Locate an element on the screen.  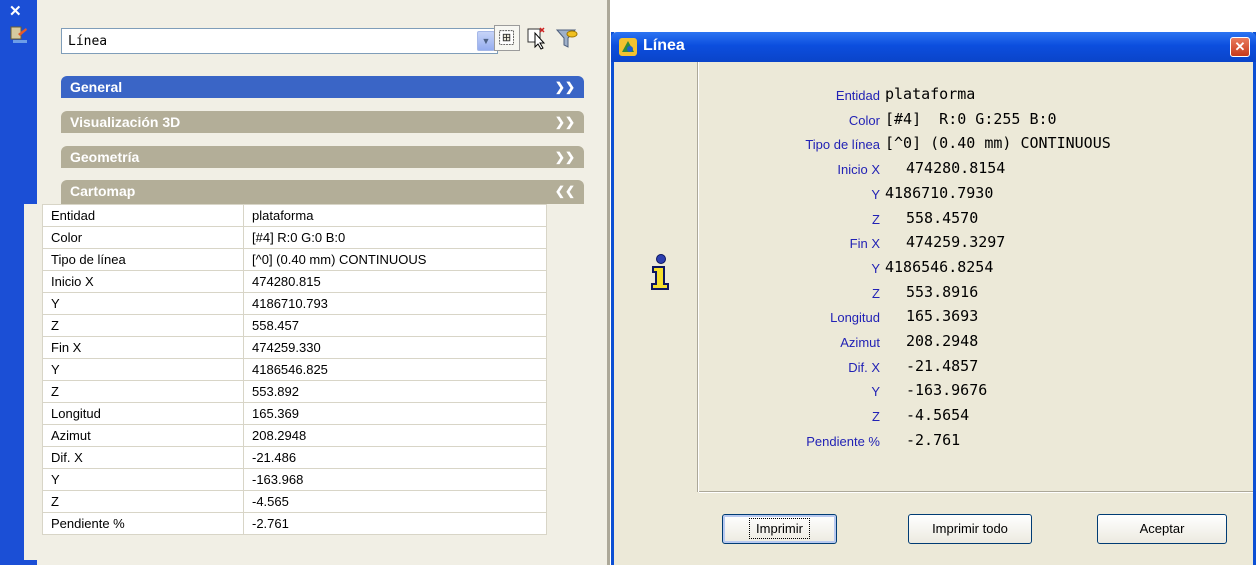
property-value: 553.892 is located at coordinates (395, 391).